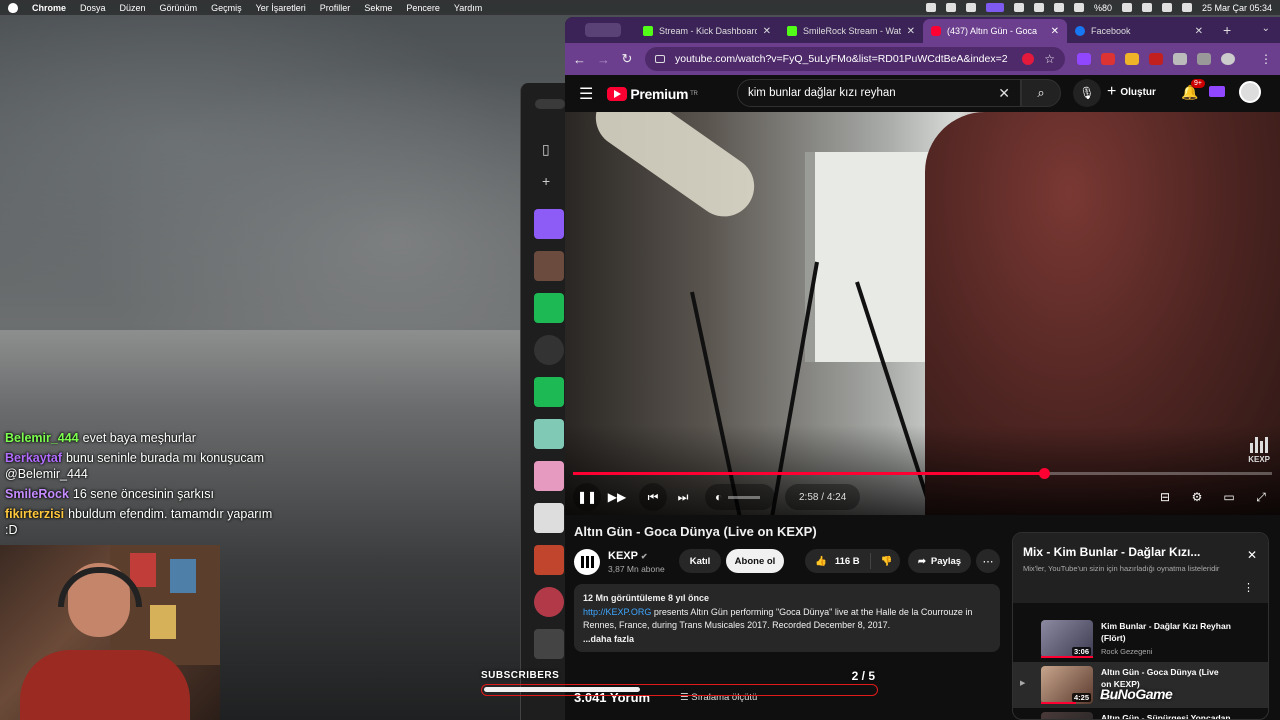  What do you see at coordinates (579, 59) in the screenshot?
I see `back-arrow-icon: ←` at bounding box center [579, 59].